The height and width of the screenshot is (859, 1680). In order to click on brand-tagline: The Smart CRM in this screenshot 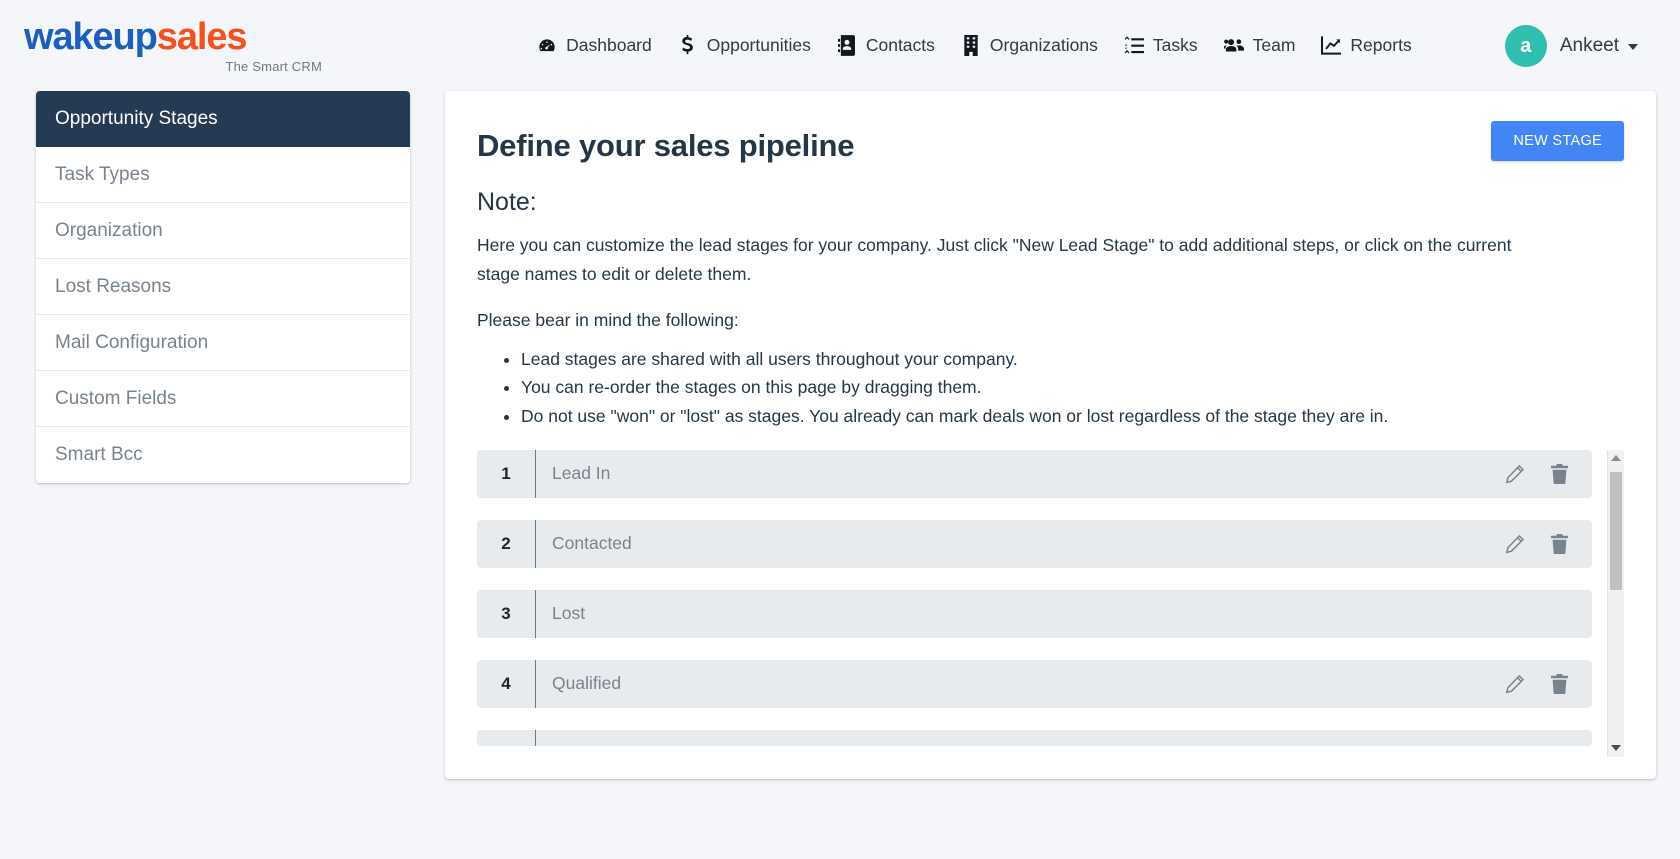, I will do `click(273, 66)`.